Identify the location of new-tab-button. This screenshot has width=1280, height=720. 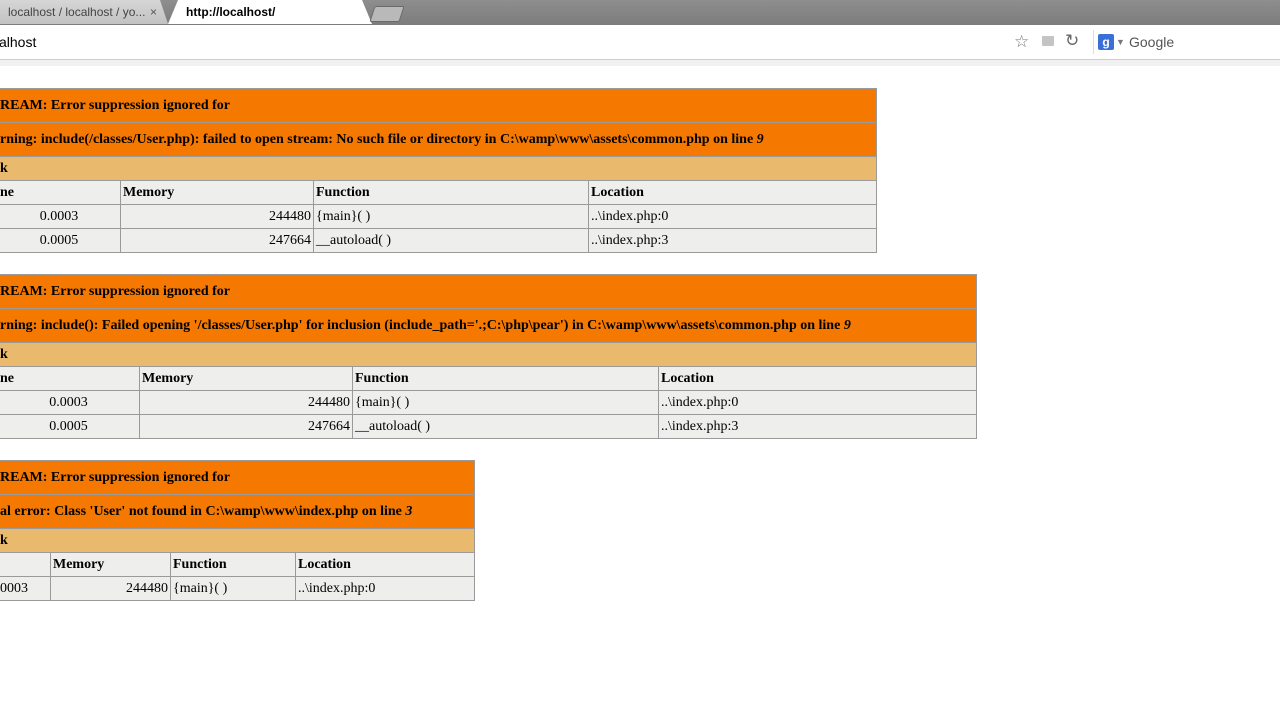
(387, 14).